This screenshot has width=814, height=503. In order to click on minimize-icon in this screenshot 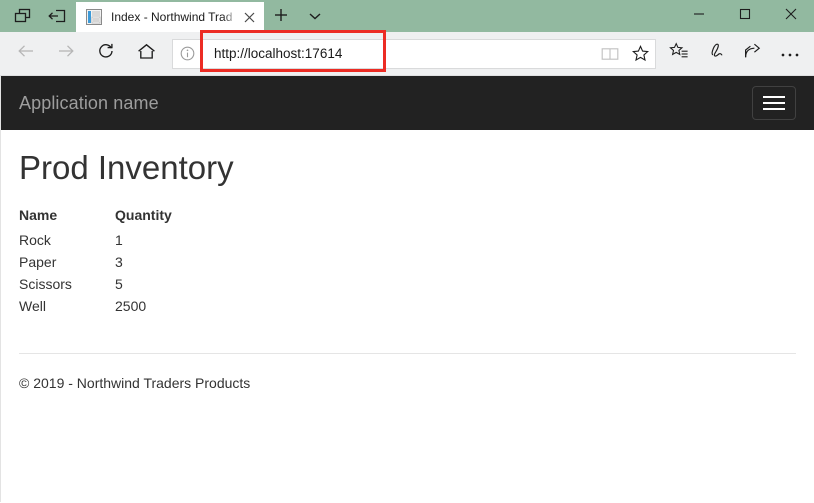, I will do `click(699, 16)`.